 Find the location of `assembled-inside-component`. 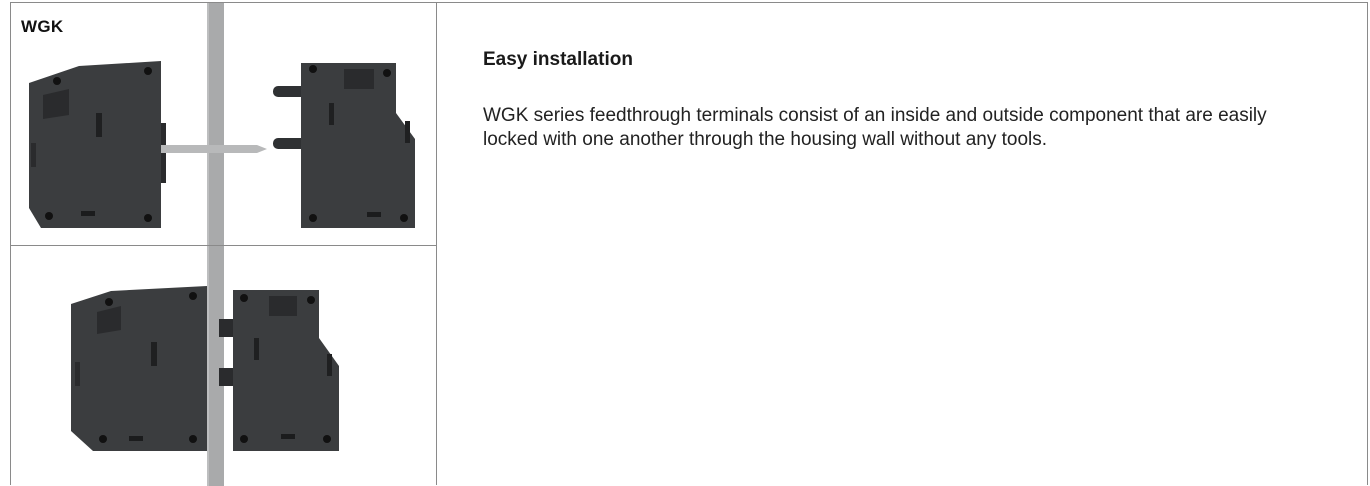

assembled-inside-component is located at coordinates (139, 368).